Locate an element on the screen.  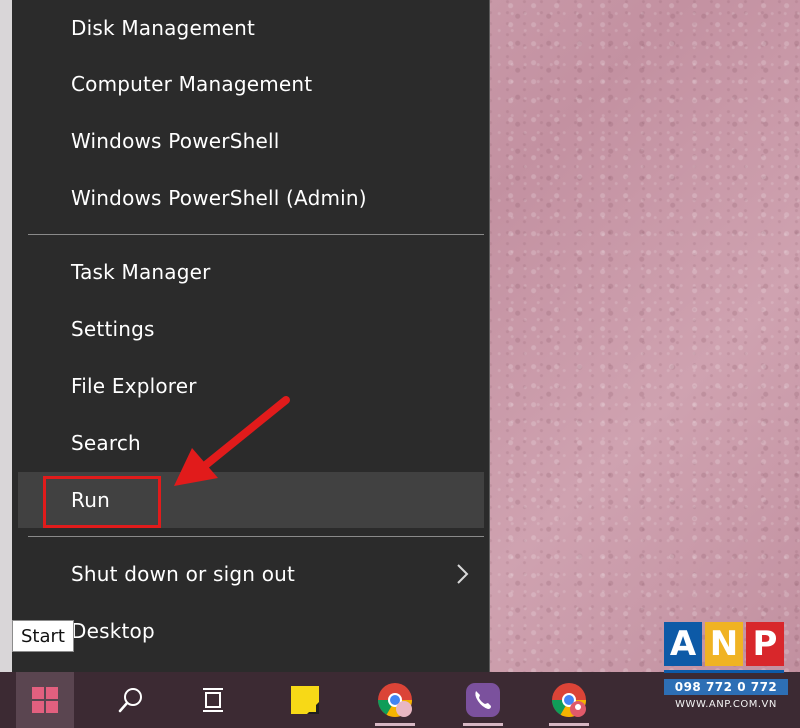
chrome-profile-icon is located at coordinates (569, 700).